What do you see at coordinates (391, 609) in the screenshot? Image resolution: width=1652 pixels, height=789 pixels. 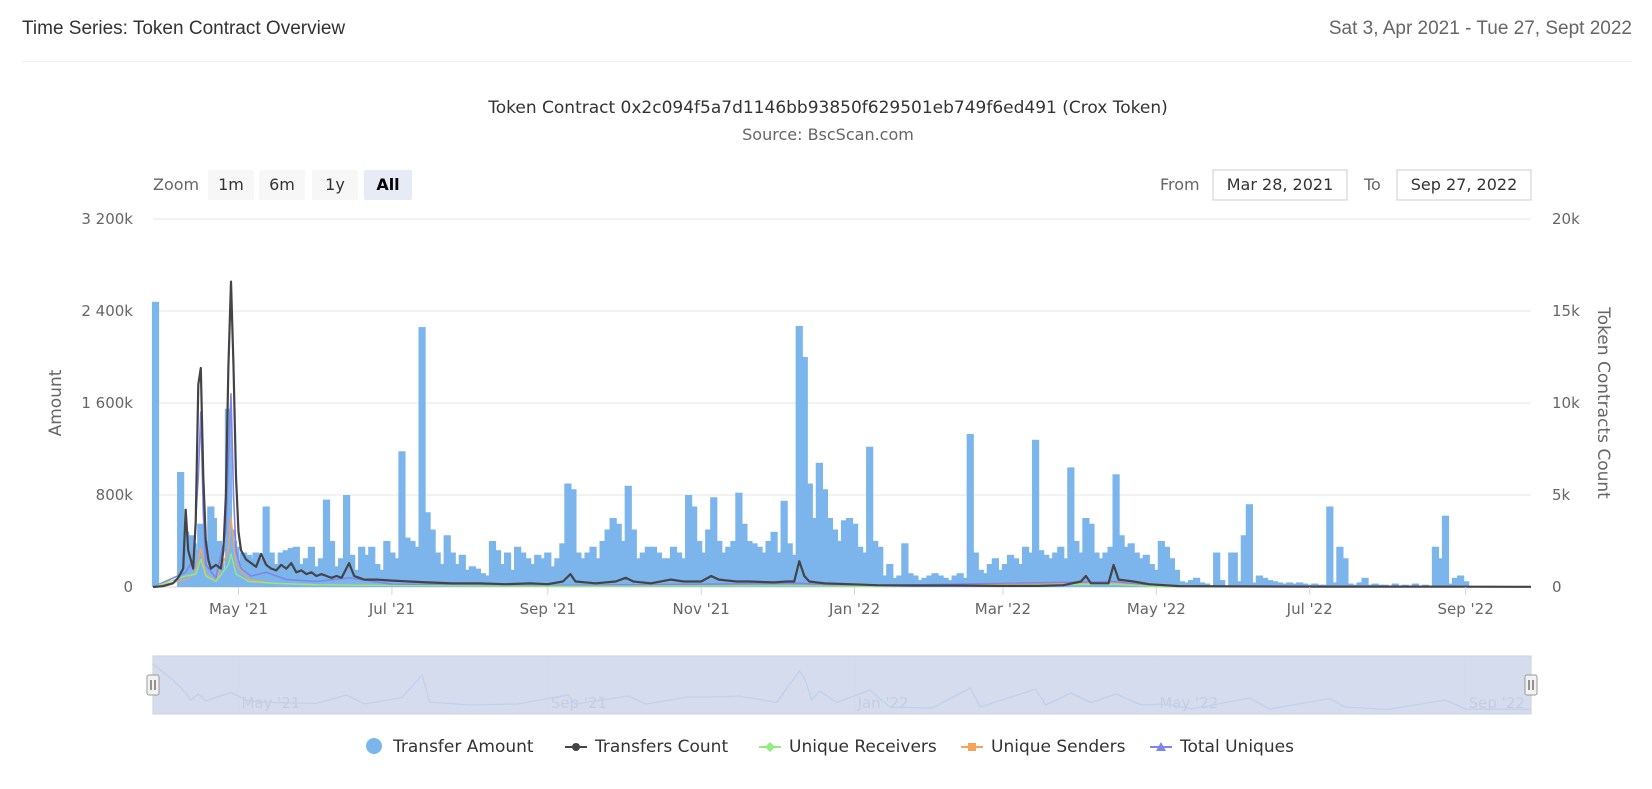 I see `x-tick-label: Jul '21` at bounding box center [391, 609].